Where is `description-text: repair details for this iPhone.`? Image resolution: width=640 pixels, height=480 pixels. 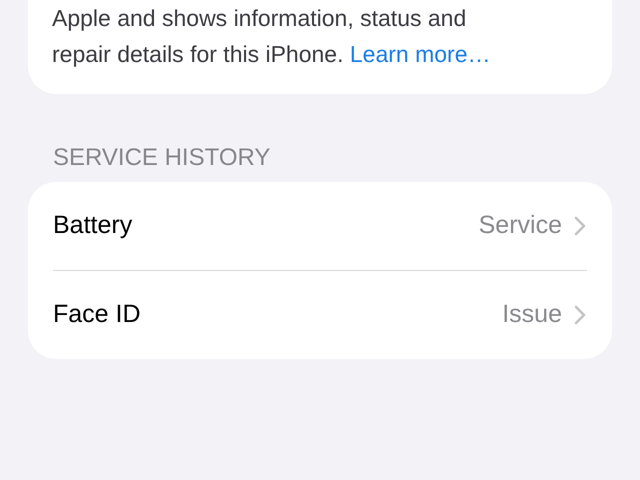 description-text: repair details for this iPhone. is located at coordinates (198, 54).